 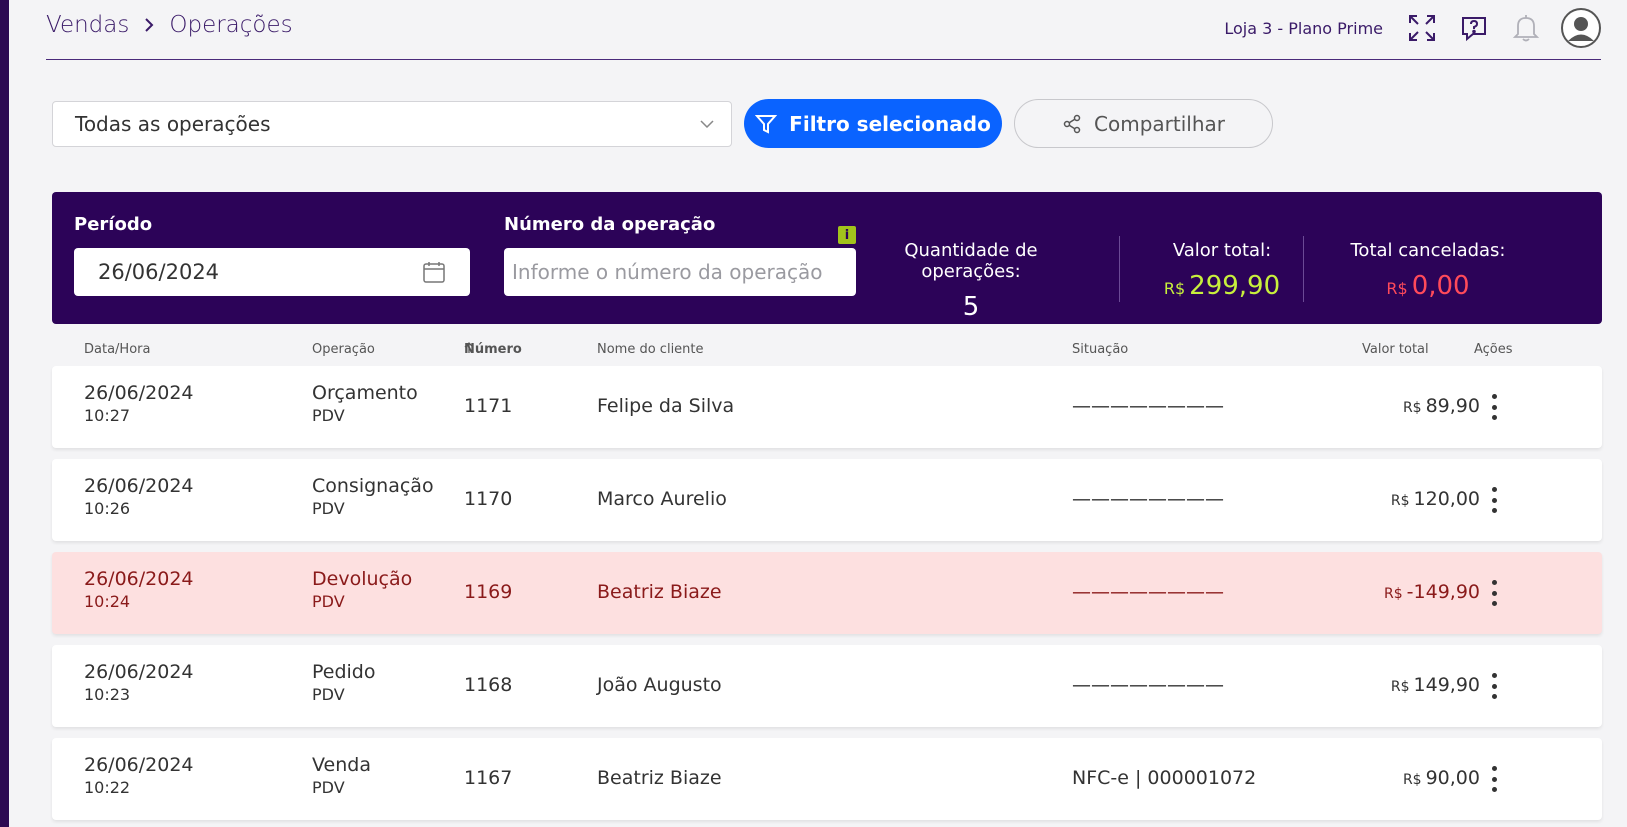 What do you see at coordinates (149, 25) in the screenshot?
I see `chevron-right-icon` at bounding box center [149, 25].